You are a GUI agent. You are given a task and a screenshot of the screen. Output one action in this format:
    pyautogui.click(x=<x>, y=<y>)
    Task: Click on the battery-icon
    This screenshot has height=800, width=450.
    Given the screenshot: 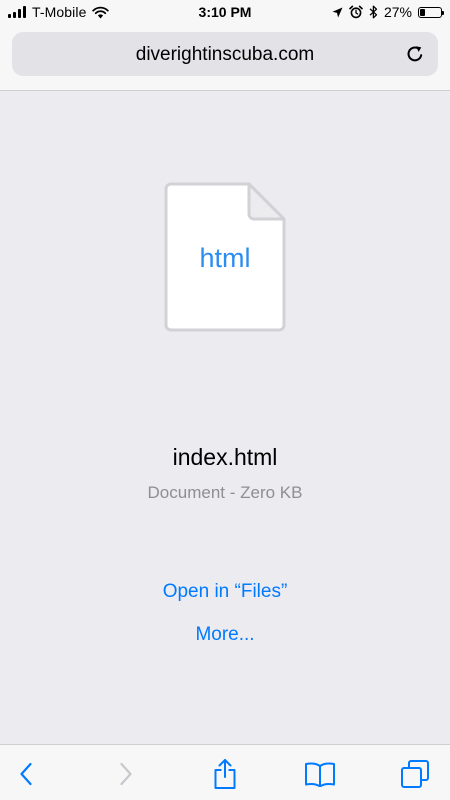 What is the action you would take?
    pyautogui.click(x=431, y=12)
    